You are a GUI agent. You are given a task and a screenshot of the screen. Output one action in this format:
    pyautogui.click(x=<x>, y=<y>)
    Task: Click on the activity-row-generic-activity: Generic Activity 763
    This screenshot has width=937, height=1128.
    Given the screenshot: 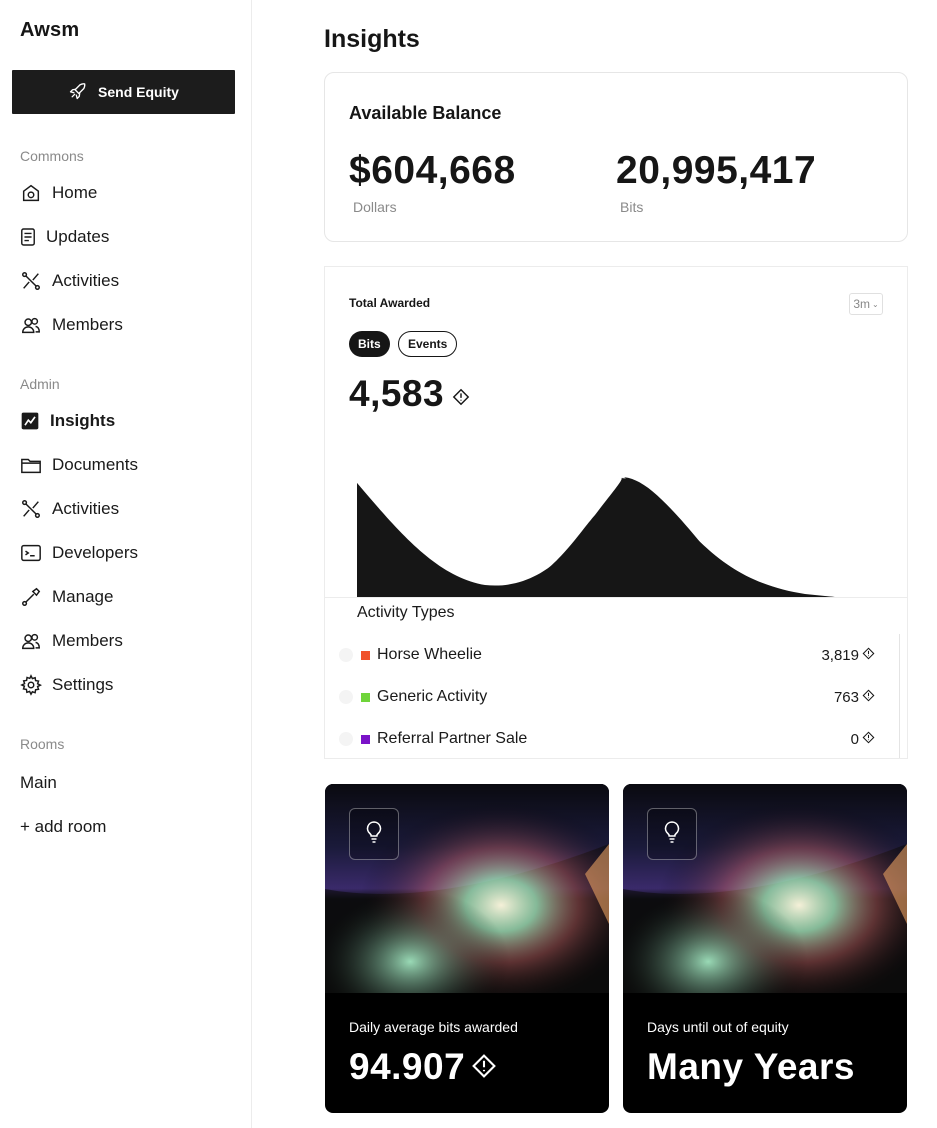 What is the action you would take?
    pyautogui.click(x=607, y=697)
    